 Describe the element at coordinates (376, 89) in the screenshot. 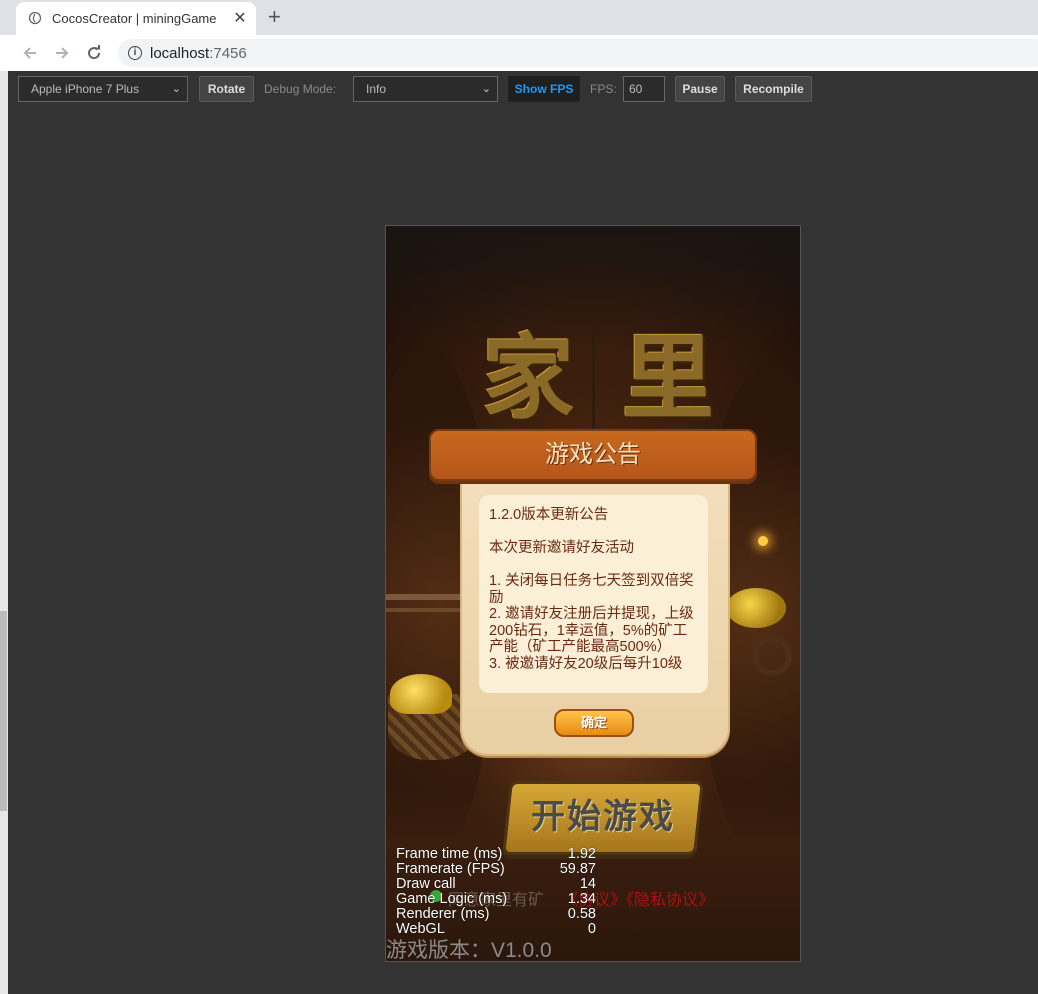

I see `debug-mode-value: Info` at that location.